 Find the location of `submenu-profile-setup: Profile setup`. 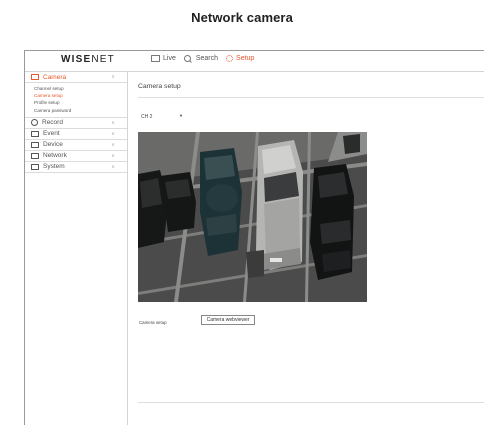

submenu-profile-setup: Profile setup is located at coordinates (80, 102).